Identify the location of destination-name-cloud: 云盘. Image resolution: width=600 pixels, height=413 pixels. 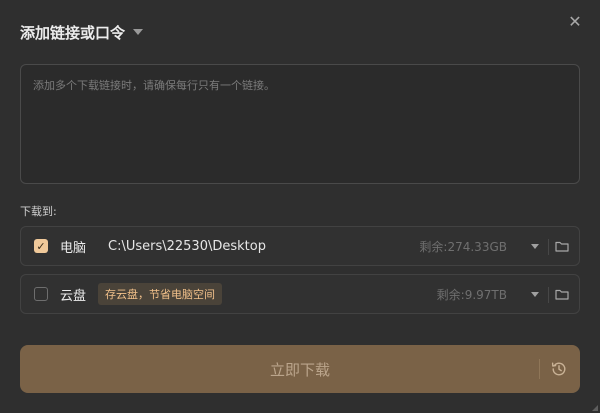
(73, 296).